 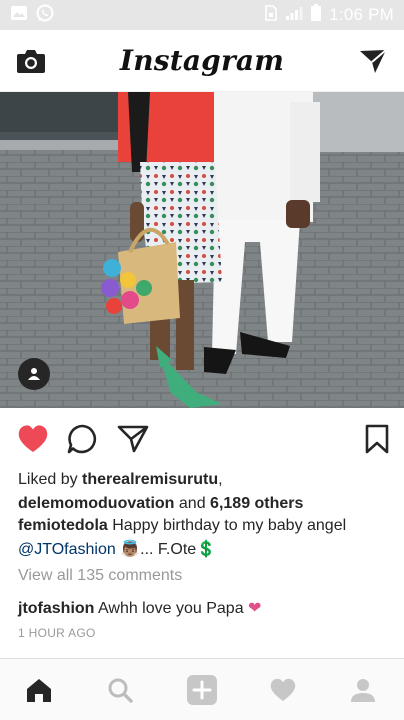 I want to click on comment-username: jtofashion, so click(x=56, y=608).